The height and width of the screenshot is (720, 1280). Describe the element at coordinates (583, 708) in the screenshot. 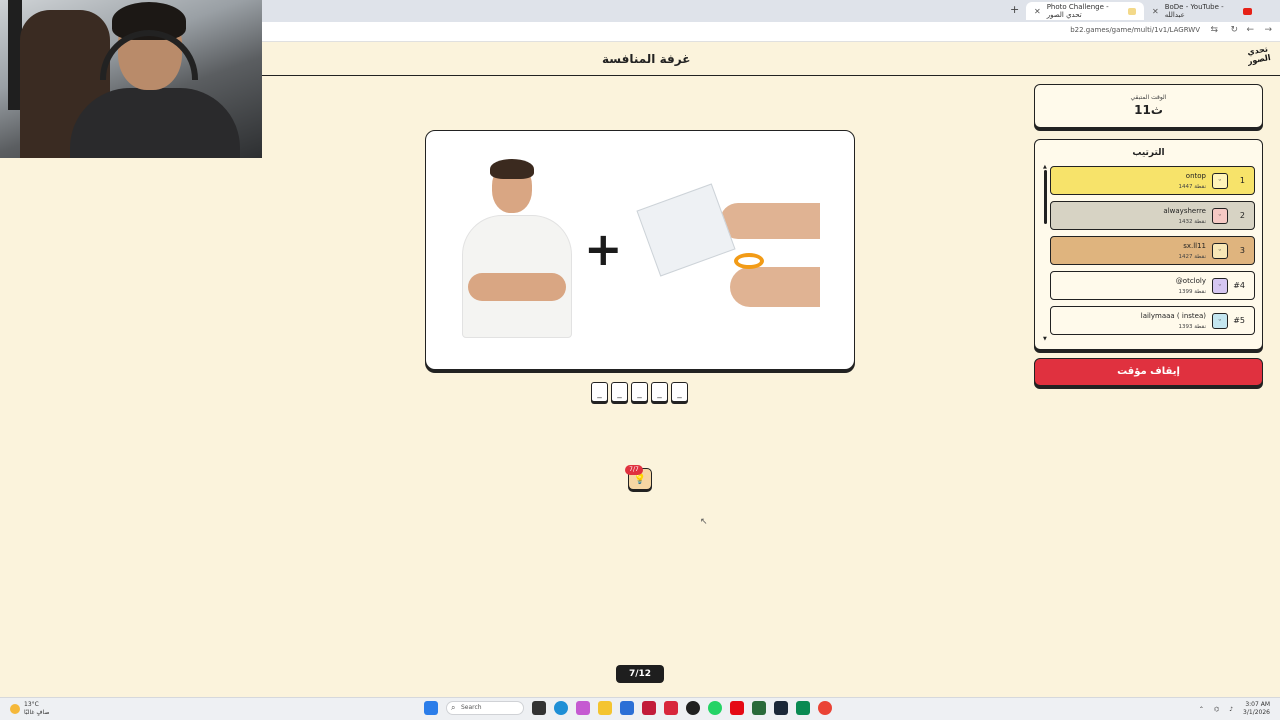

I see `copilot-icon` at that location.